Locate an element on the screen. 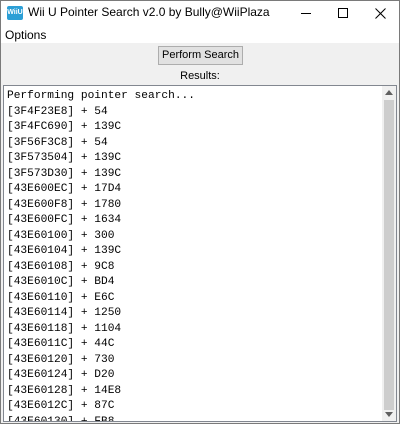 Image resolution: width=400 pixels, height=424 pixels. minimize-button is located at coordinates (306, 13).